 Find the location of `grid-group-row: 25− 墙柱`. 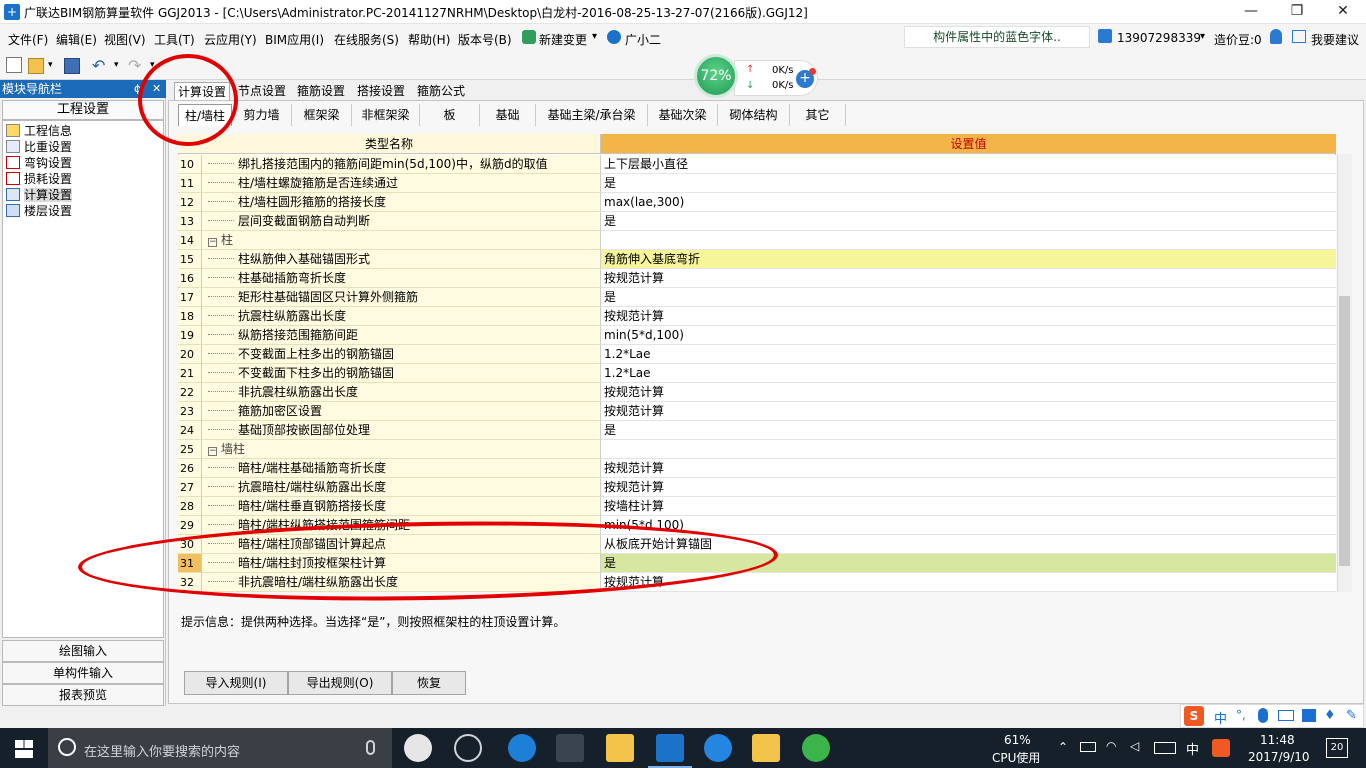

grid-group-row: 25− 墙柱 is located at coordinates (757, 449).